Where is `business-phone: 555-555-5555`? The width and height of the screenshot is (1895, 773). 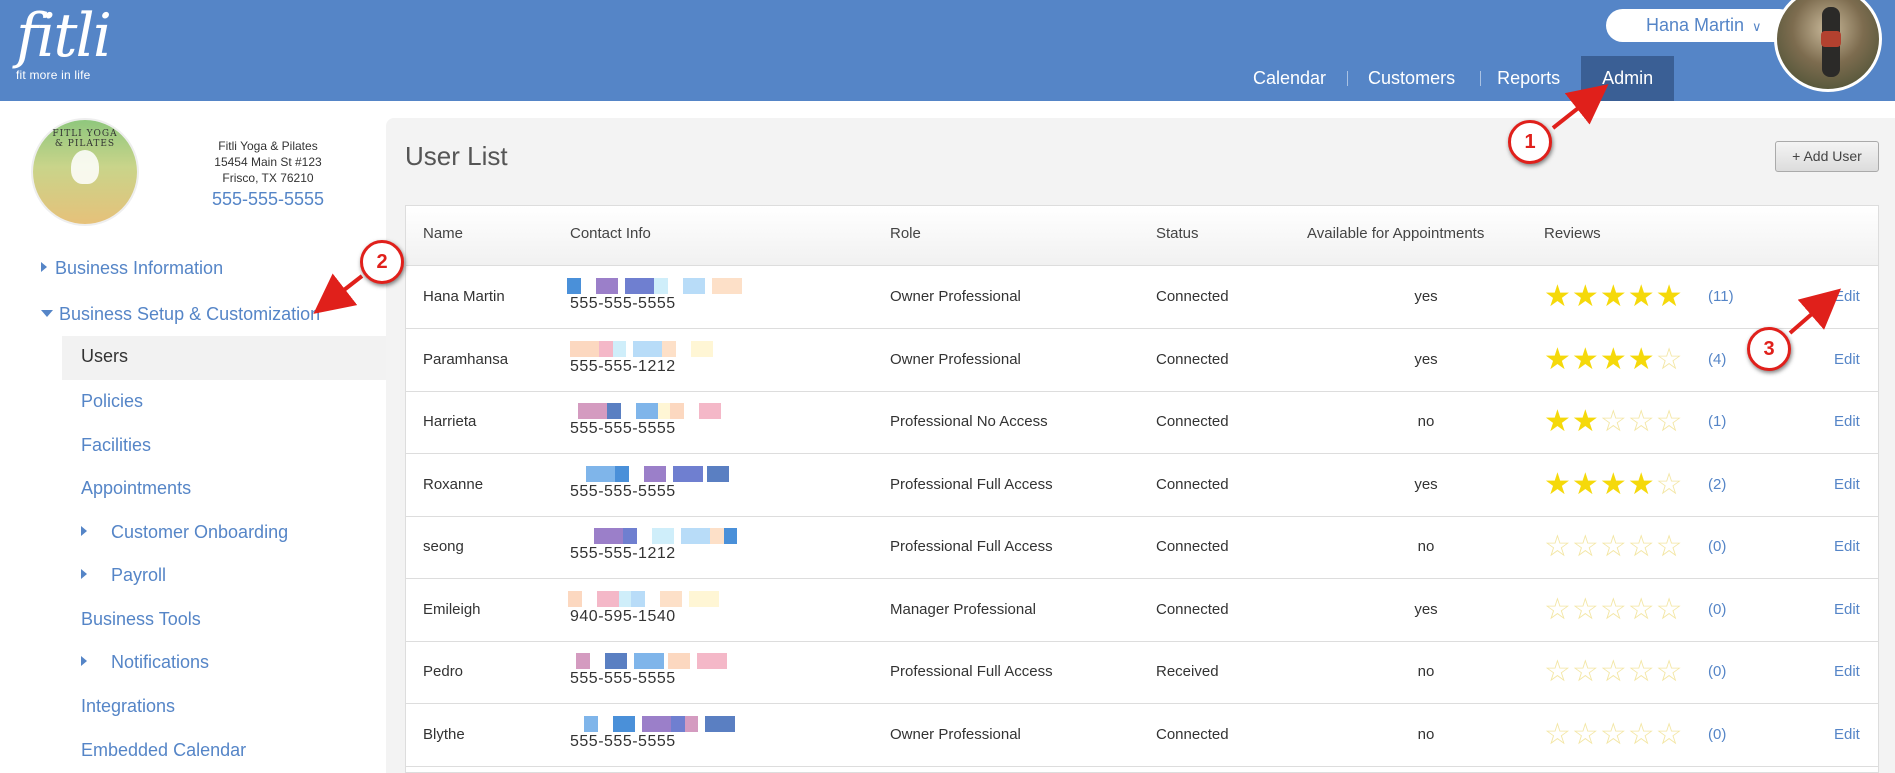 business-phone: 555-555-5555 is located at coordinates (268, 199).